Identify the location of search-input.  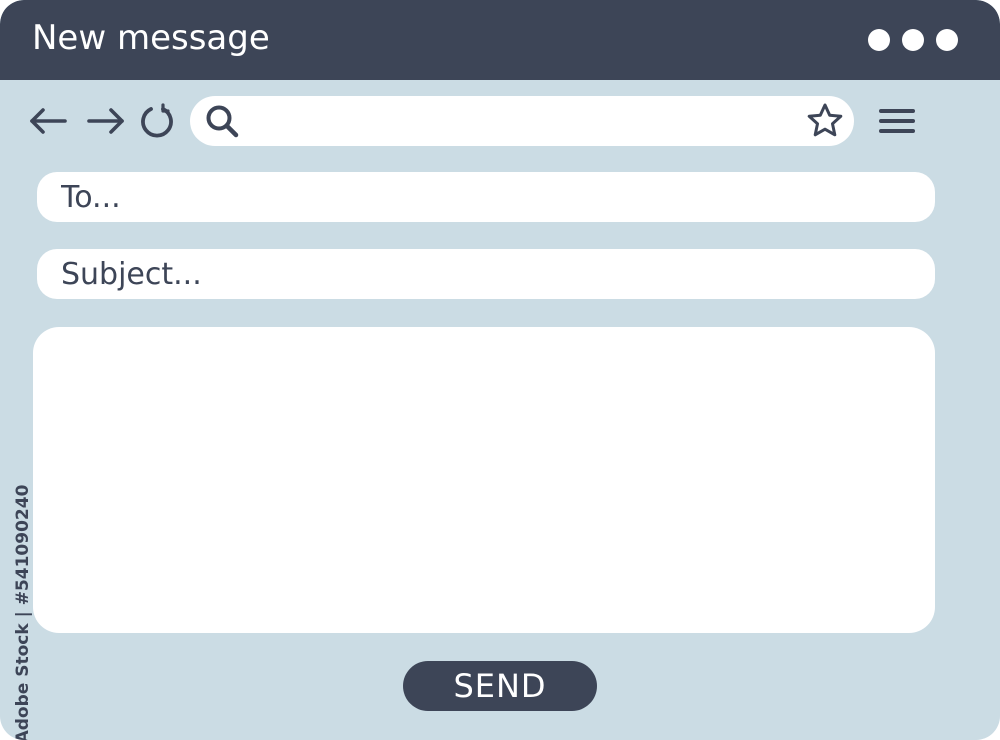
(520, 122).